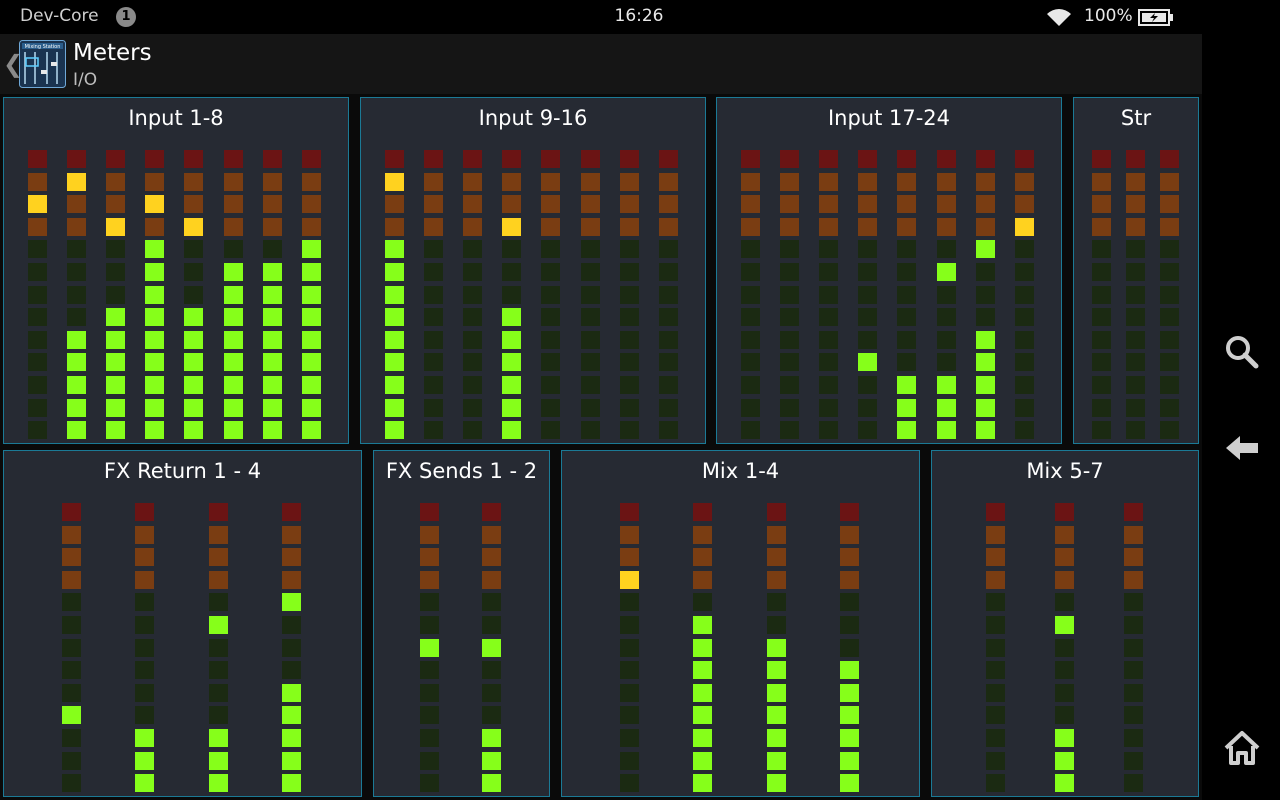 The width and height of the screenshot is (1280, 800). Describe the element at coordinates (1242, 448) in the screenshot. I see `back-arrow-icon` at that location.